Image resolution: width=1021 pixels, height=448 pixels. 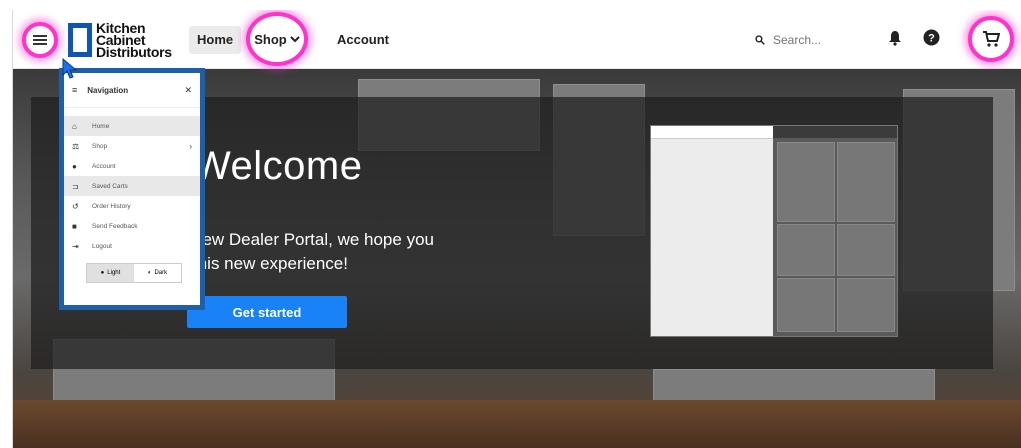 I want to click on nav-shop-label: Shop, so click(x=270, y=39).